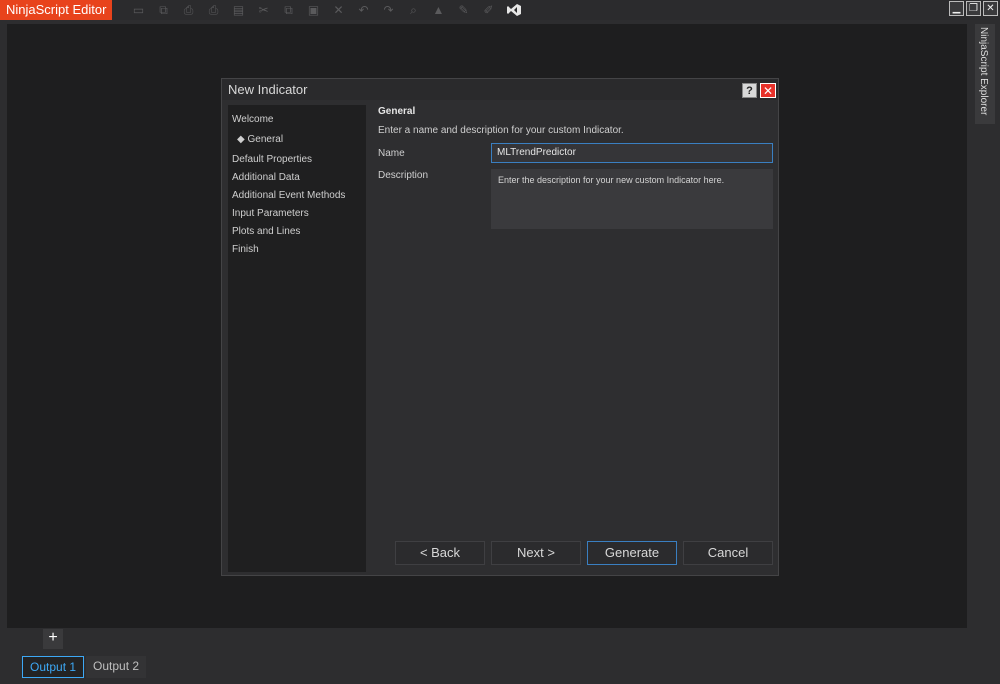  Describe the element at coordinates (632, 153) in the screenshot. I see `name-input: MLTrendPredictor` at that location.